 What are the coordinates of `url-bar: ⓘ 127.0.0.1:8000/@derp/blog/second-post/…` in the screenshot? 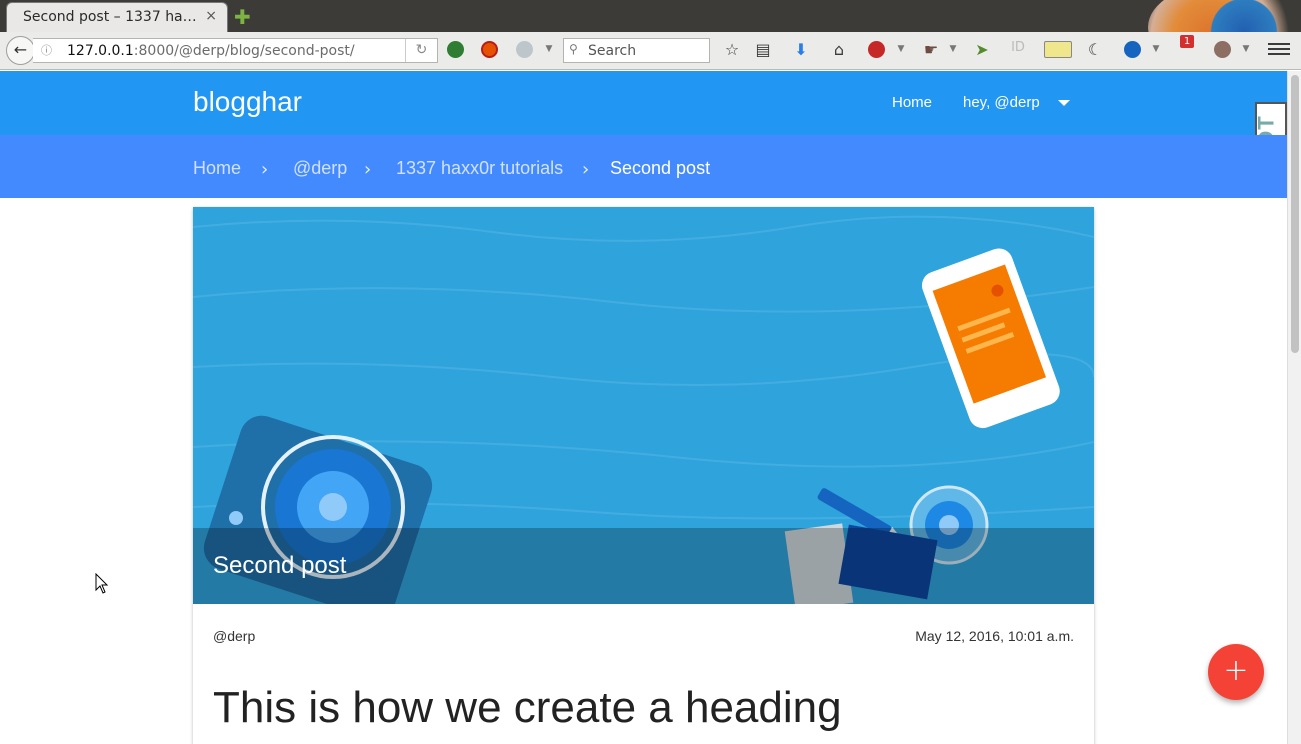 It's located at (235, 50).